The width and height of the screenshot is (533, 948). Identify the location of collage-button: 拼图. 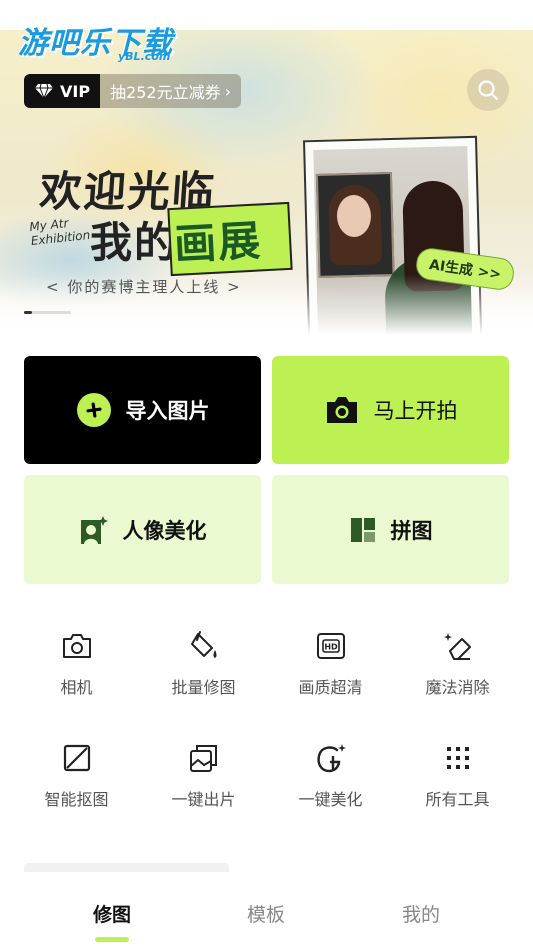
(390, 529).